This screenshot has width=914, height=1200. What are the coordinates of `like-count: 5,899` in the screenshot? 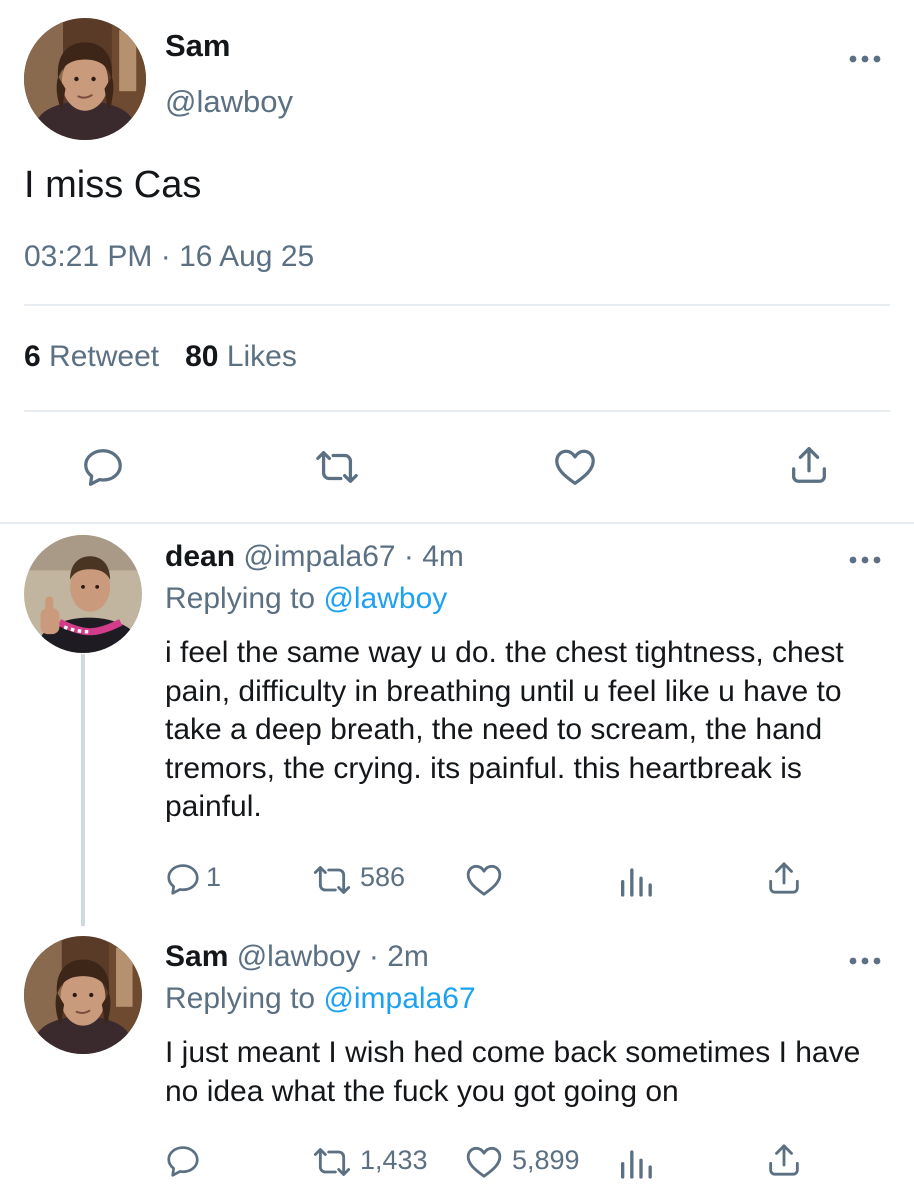 It's located at (546, 1160).